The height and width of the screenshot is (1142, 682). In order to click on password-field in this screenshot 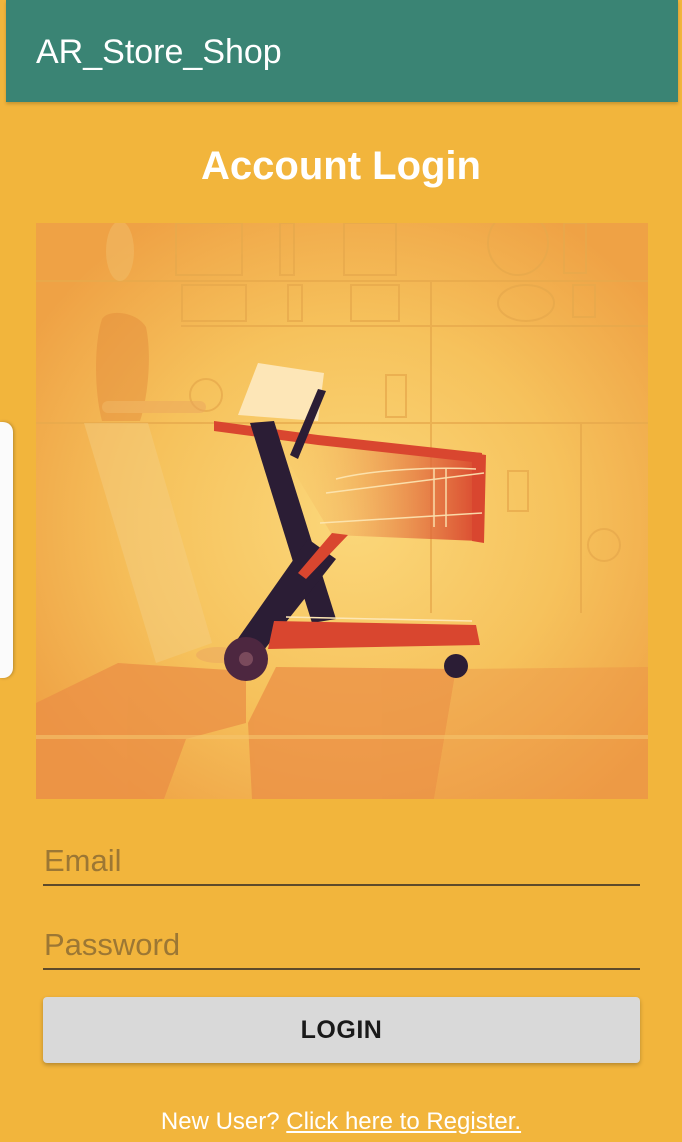, I will do `click(341, 946)`.